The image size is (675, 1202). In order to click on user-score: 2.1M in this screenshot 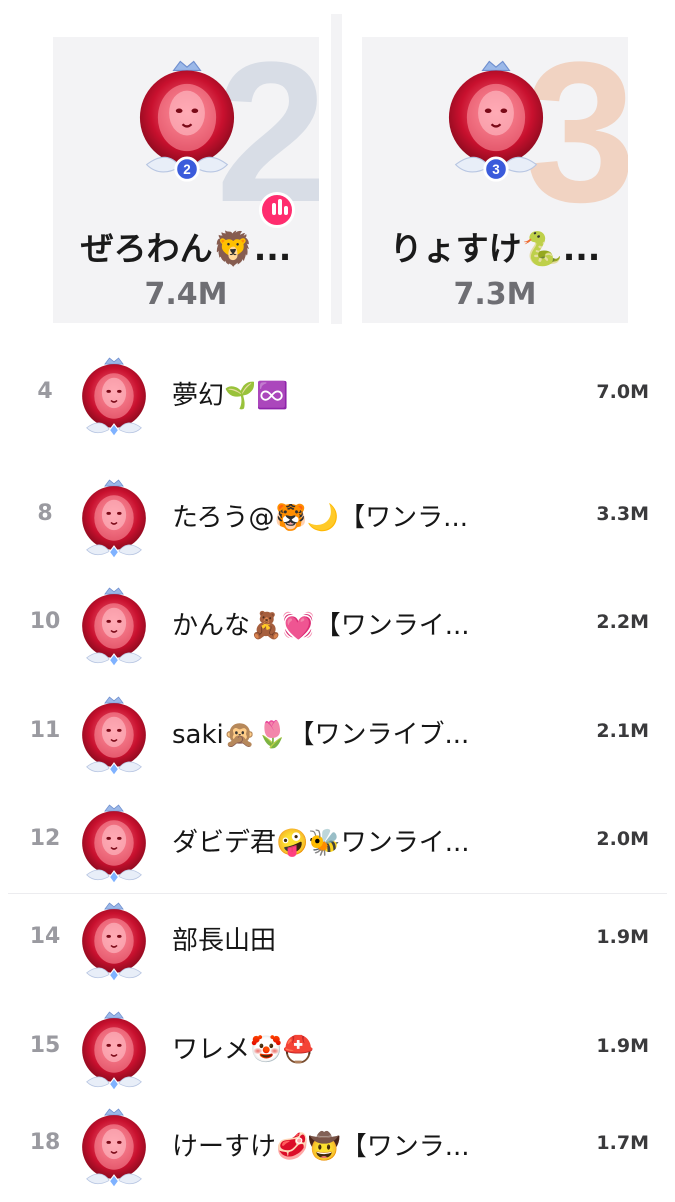, I will do `click(622, 731)`.